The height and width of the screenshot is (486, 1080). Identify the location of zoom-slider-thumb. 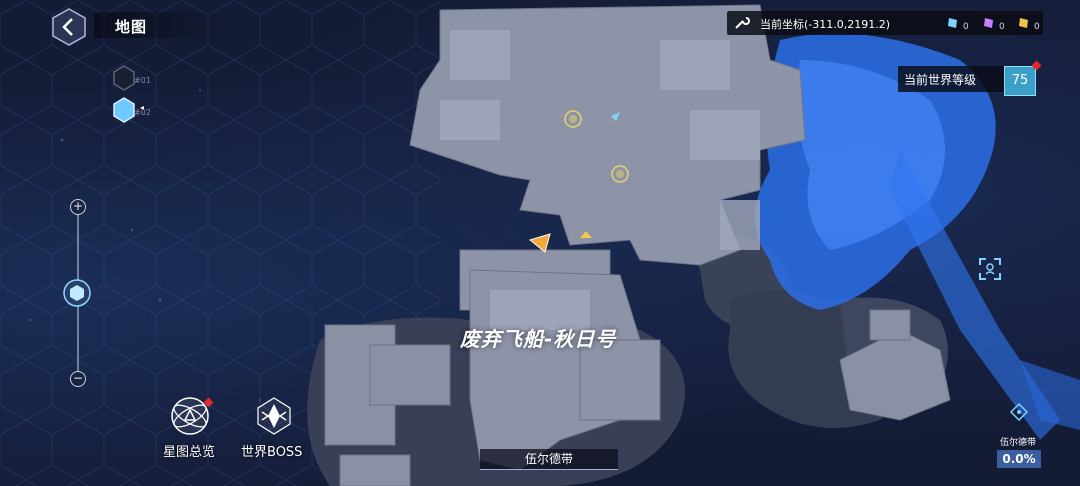
(77, 293).